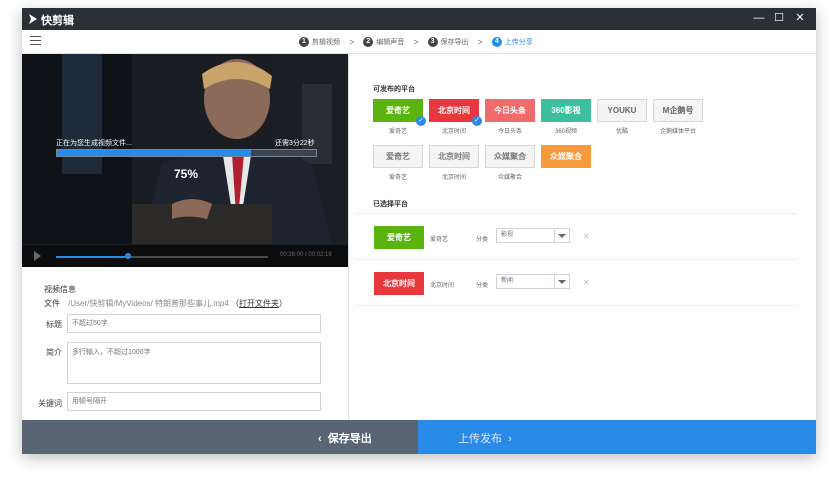  What do you see at coordinates (622, 110) in the screenshot?
I see `platform-tile: YOUKU` at bounding box center [622, 110].